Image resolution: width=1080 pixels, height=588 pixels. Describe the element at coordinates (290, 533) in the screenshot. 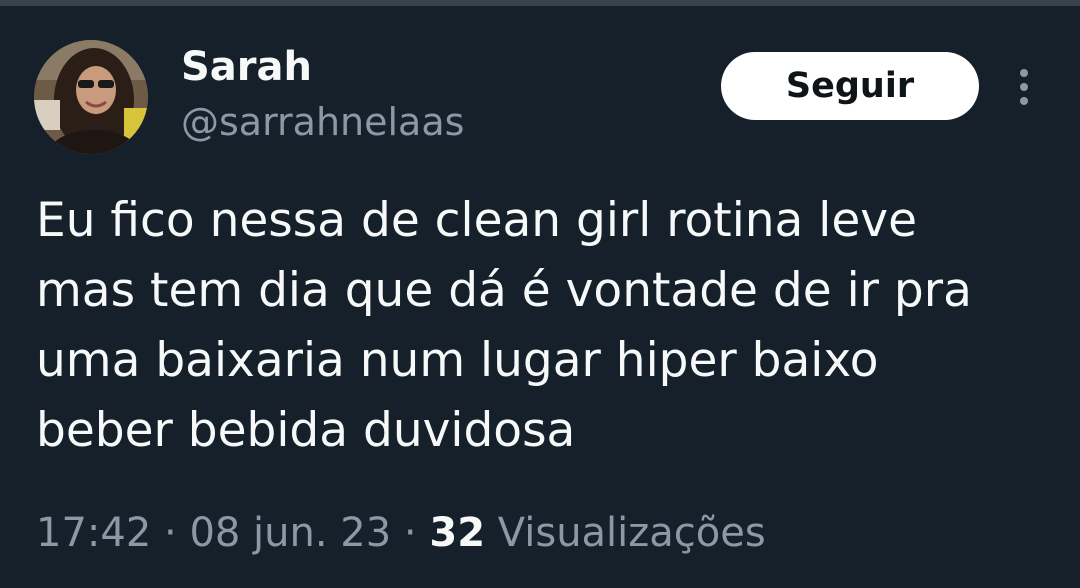

I see `tweet-date: 08 jun. 23` at that location.